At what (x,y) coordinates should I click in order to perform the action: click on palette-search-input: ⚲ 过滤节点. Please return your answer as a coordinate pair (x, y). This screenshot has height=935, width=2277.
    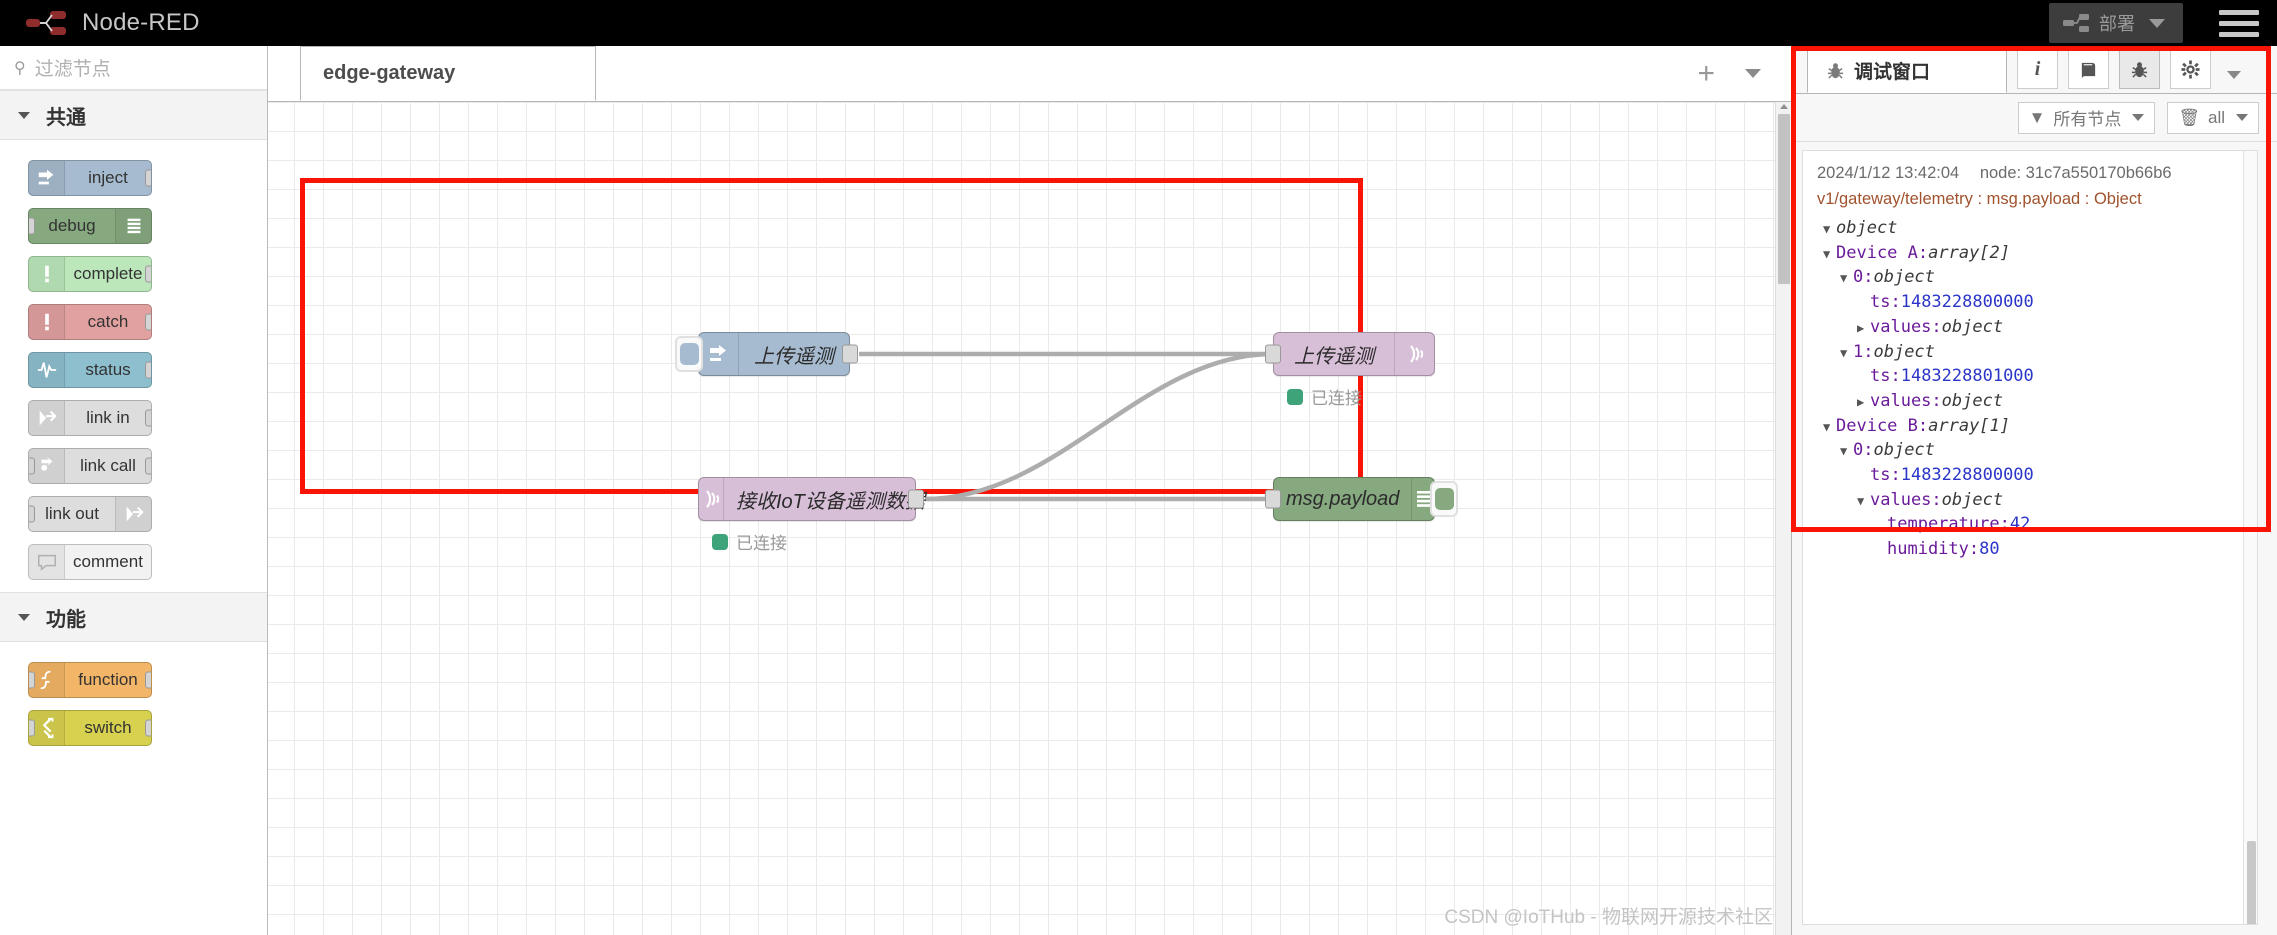
    Looking at the image, I should click on (133, 68).